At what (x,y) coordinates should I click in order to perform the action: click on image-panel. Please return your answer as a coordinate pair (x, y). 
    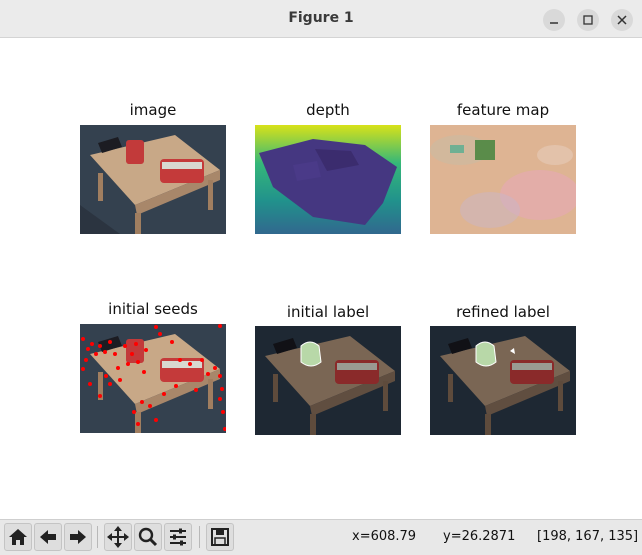
    Looking at the image, I should click on (153, 179).